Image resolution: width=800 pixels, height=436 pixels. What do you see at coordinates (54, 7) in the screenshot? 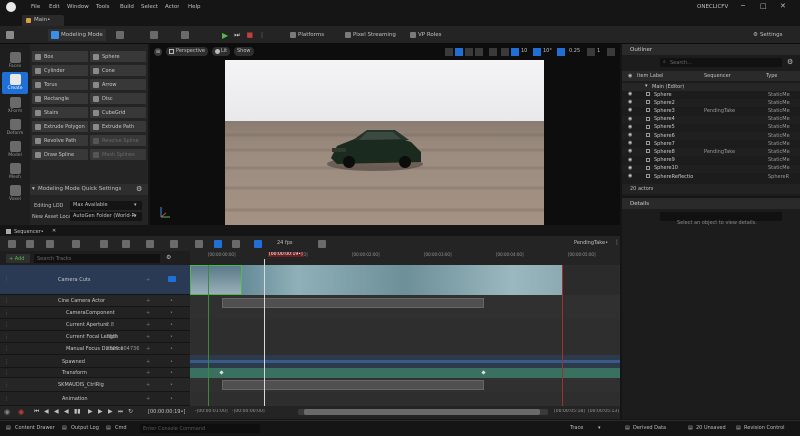
I see `menu-edit: Edit` at bounding box center [54, 7].